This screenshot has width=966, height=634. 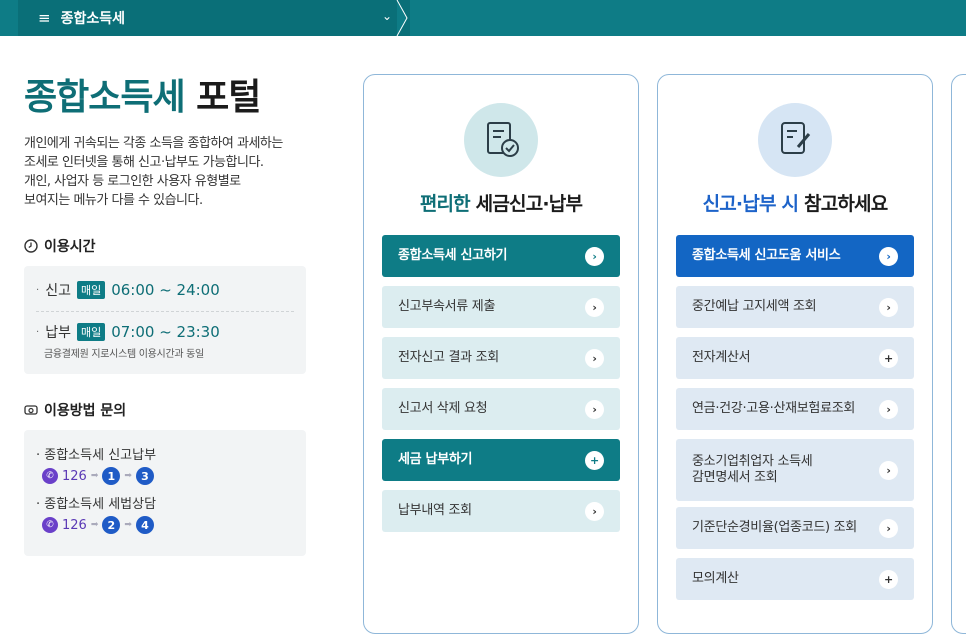 I want to click on submit-attachments-button: 신고부속서류 제출 ›, so click(x=501, y=307).